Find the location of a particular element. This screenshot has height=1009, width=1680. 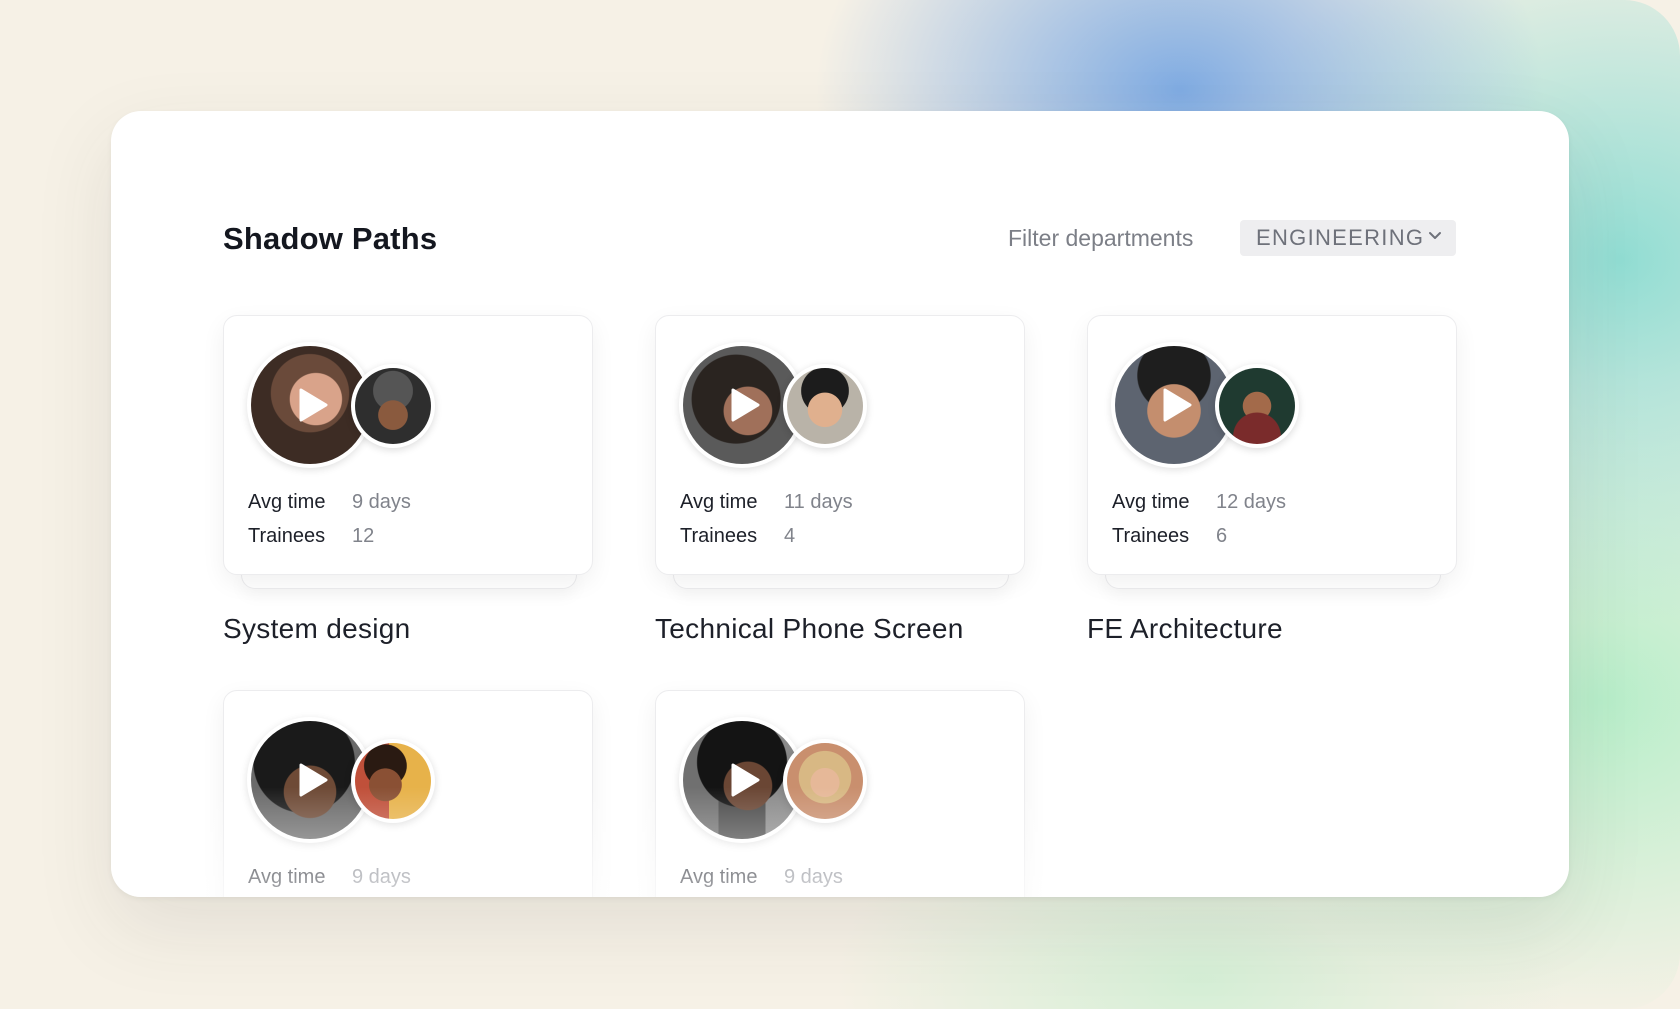

avg-time-row: Avg time 11 days is located at coordinates (766, 502).